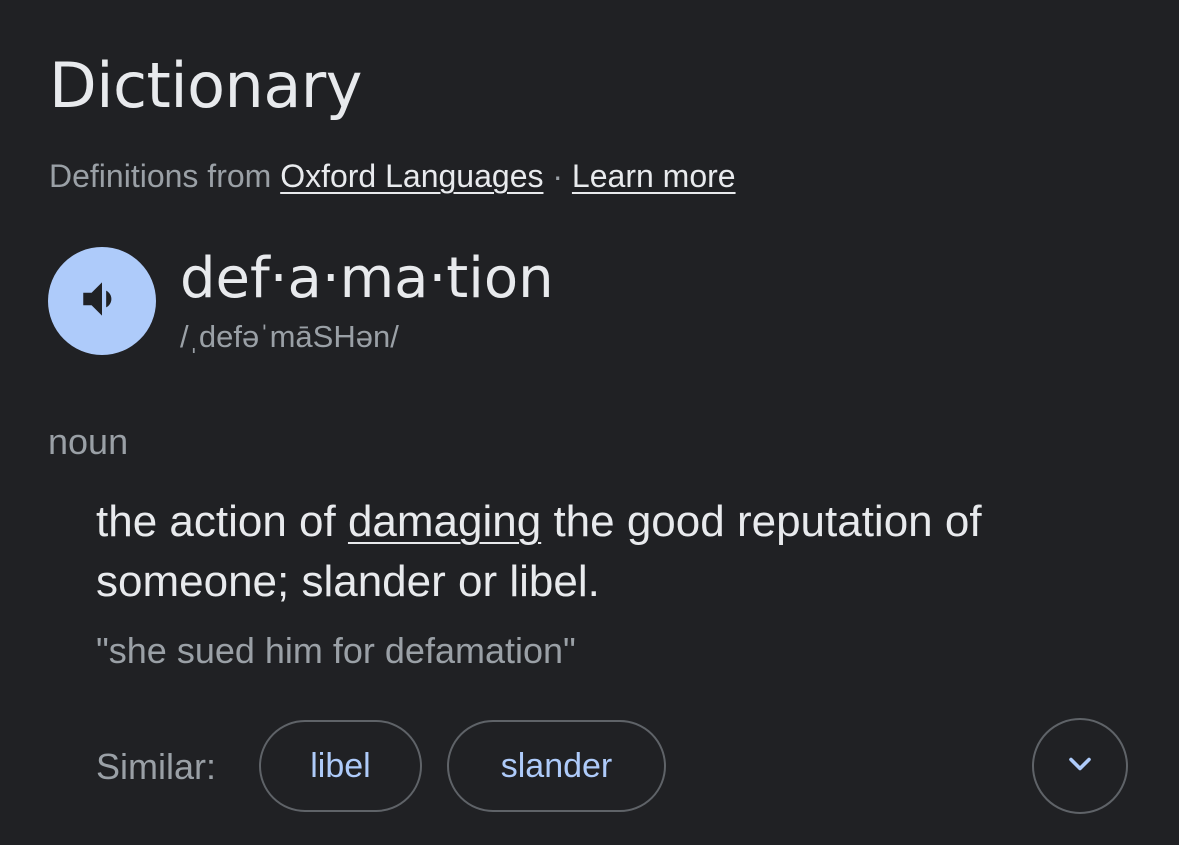 This screenshot has width=1179, height=845. I want to click on similar-label: Similar:, so click(156, 766).